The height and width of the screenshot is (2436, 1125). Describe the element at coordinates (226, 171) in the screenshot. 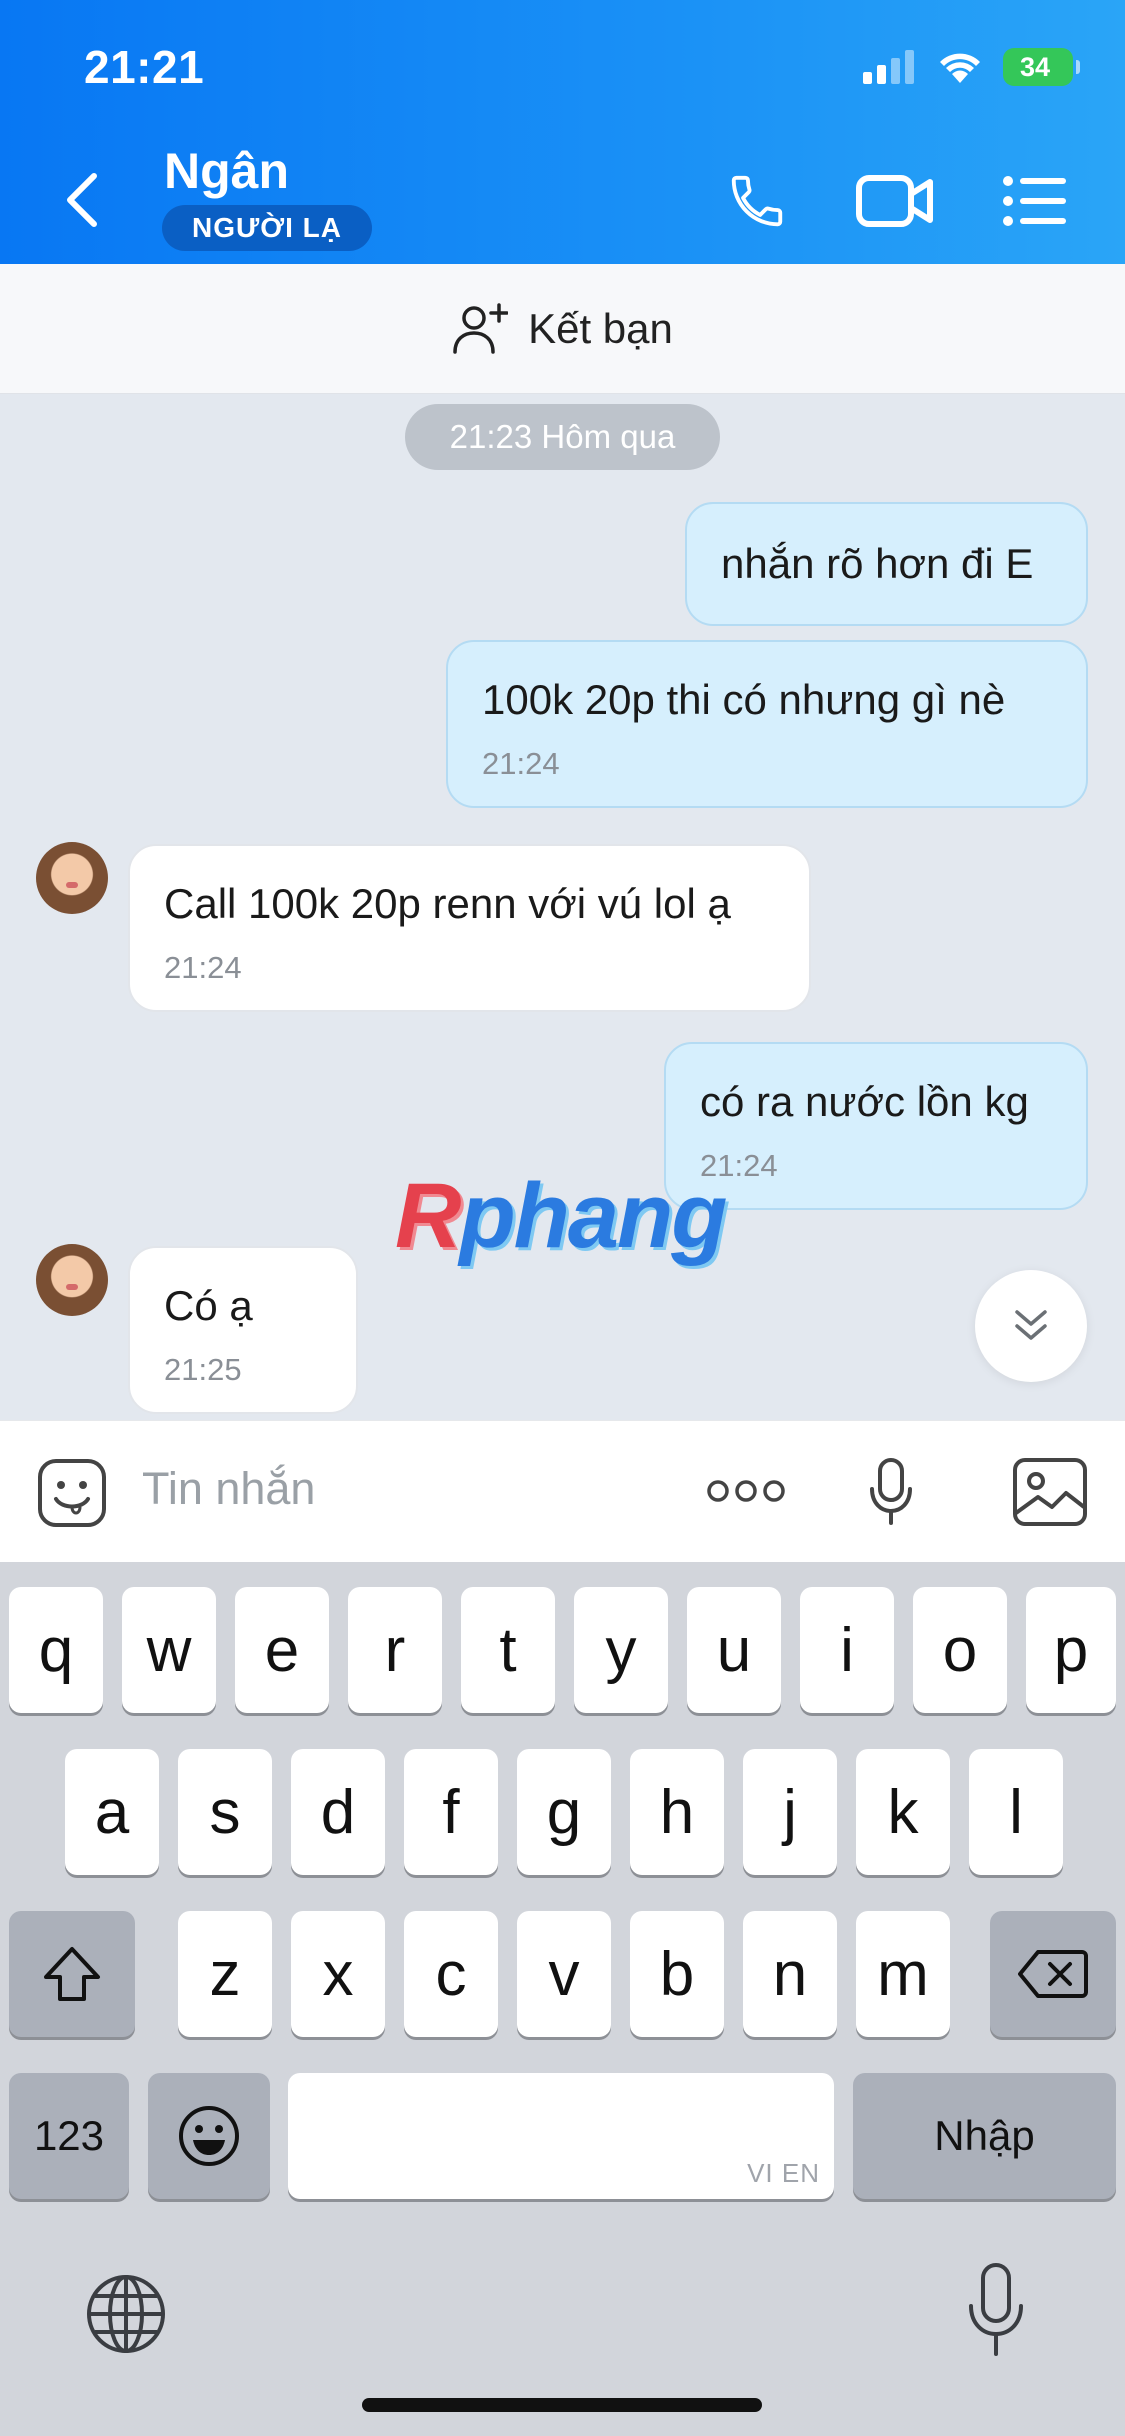

I see `contact-name: Ngân` at that location.